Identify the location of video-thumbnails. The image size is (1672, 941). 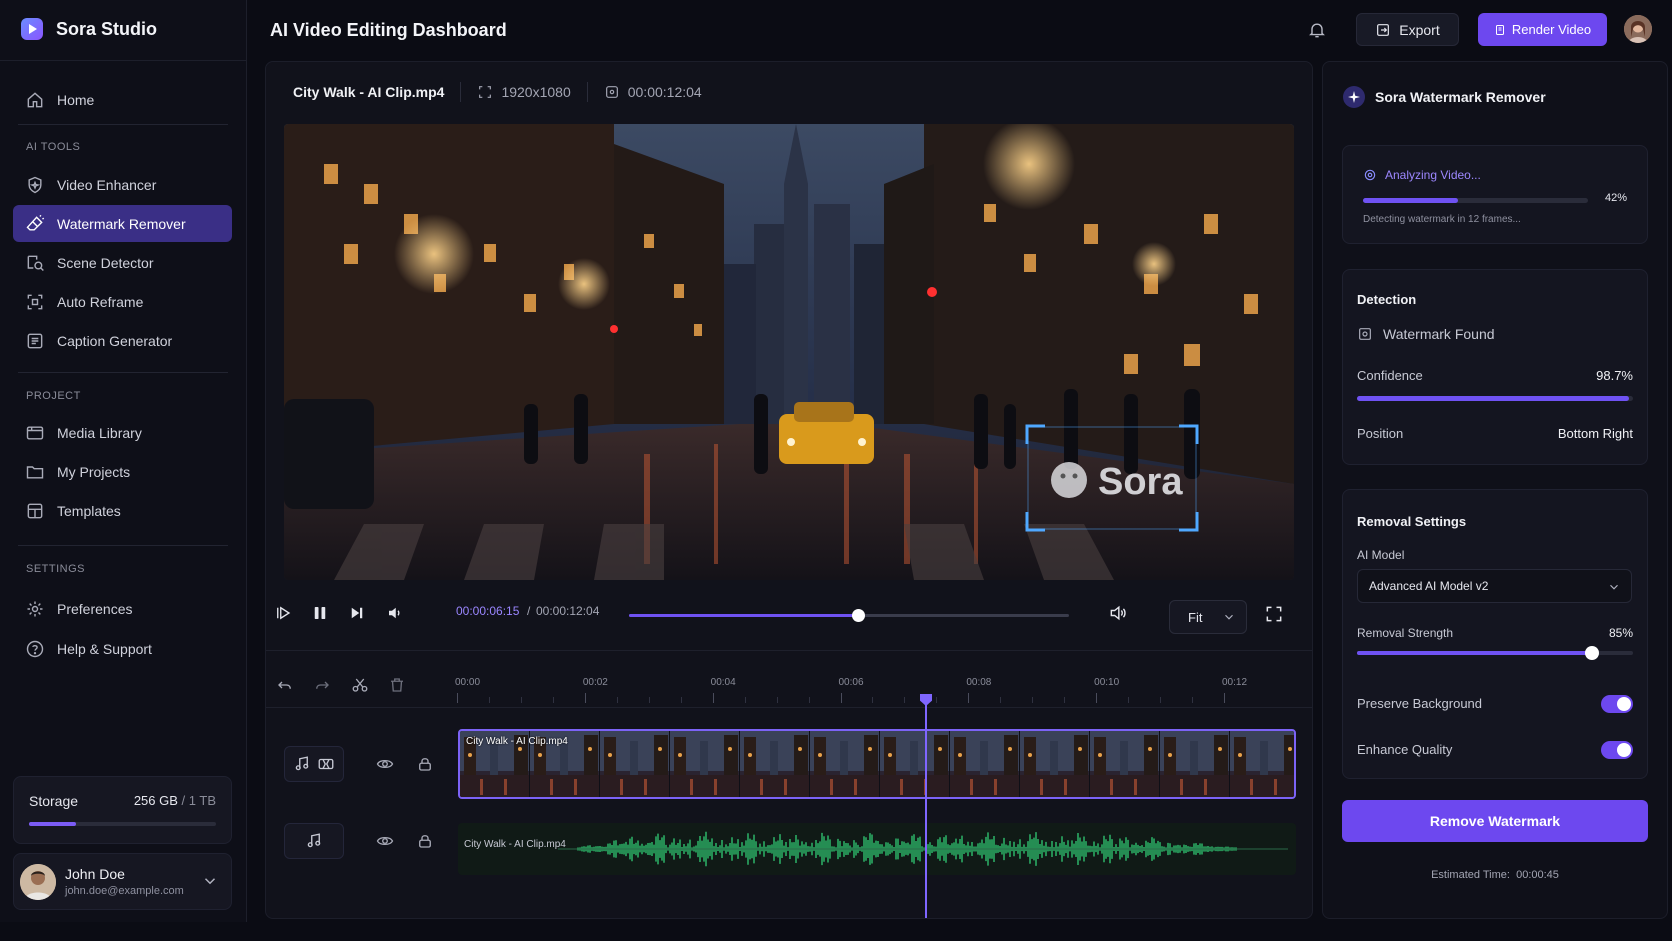
(877, 764).